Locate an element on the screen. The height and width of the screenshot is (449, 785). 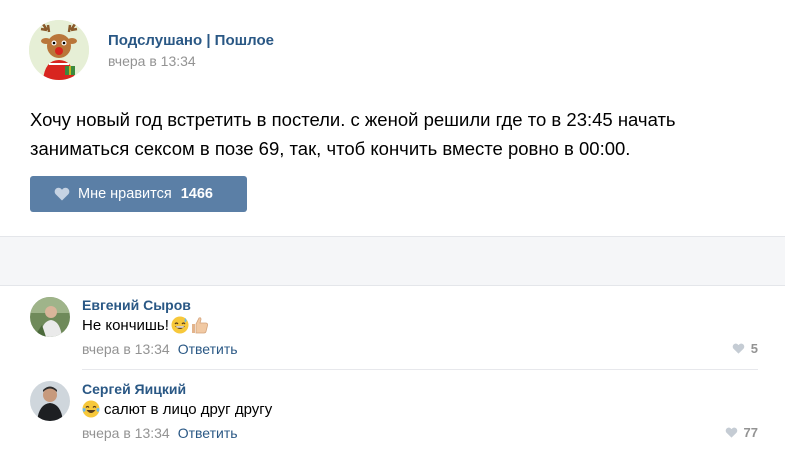
like-button: Мне нравится 1466 is located at coordinates (138, 194).